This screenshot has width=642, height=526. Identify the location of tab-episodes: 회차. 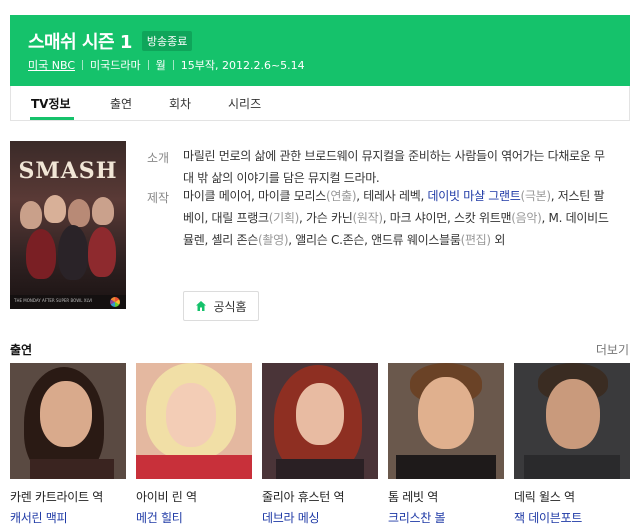
(180, 103).